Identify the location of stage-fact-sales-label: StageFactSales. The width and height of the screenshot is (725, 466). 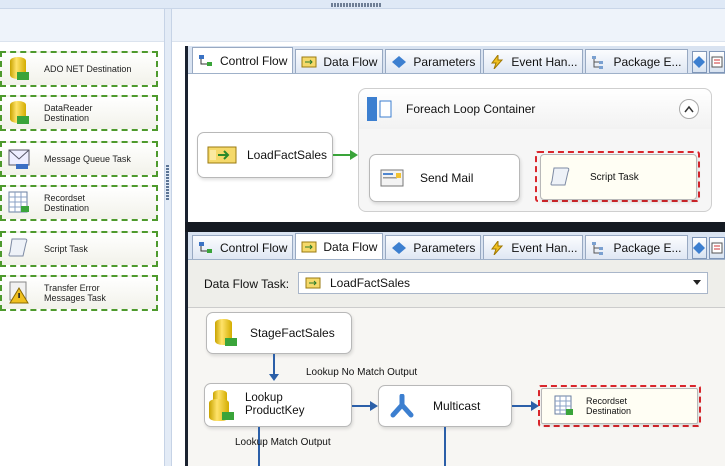
(292, 332).